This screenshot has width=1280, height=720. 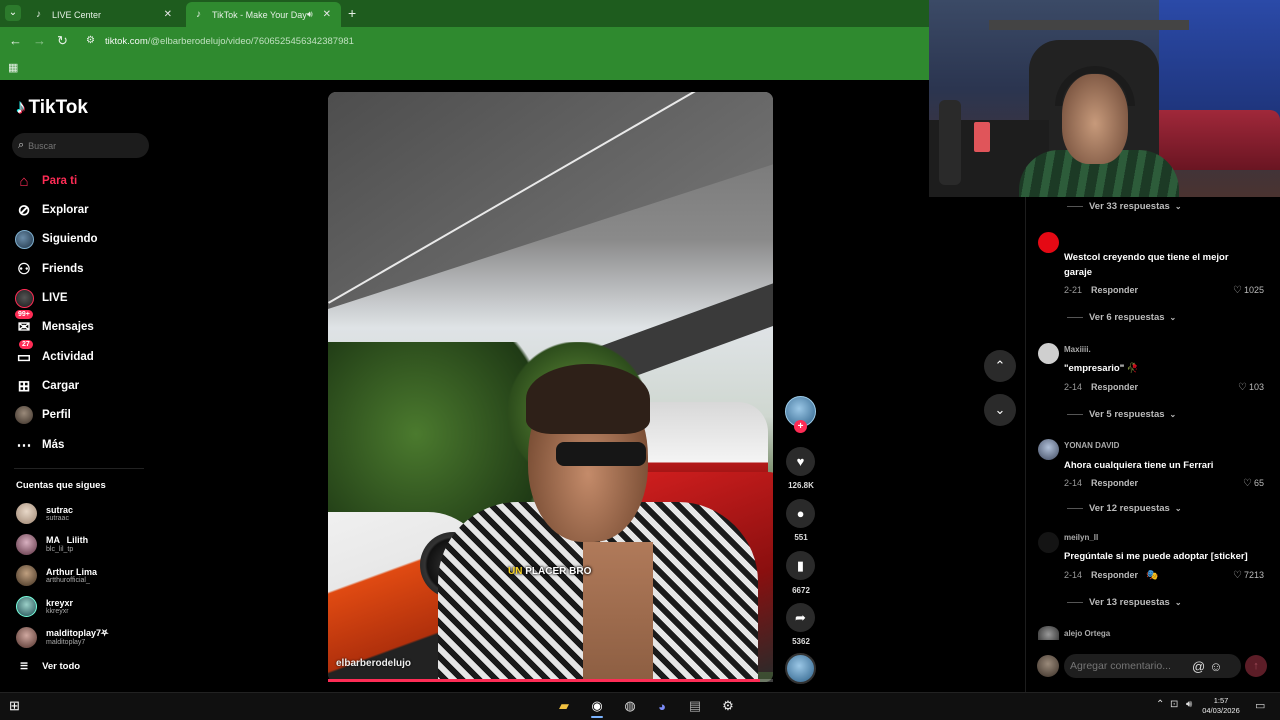 I want to click on share-button: ➦, so click(x=800, y=617).